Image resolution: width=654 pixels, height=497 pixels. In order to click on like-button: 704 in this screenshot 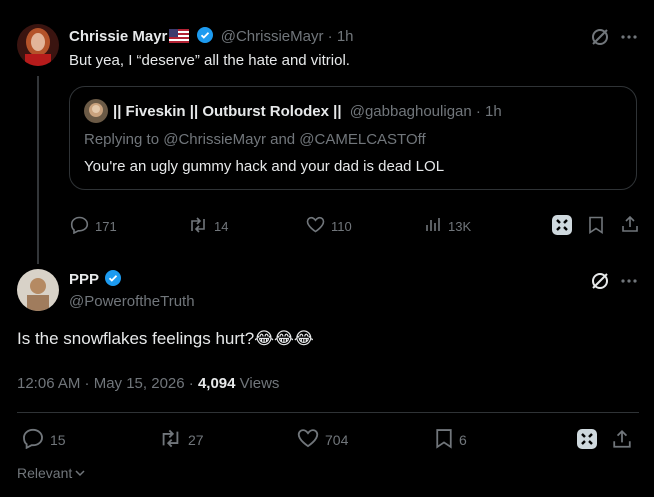, I will do `click(322, 439)`.